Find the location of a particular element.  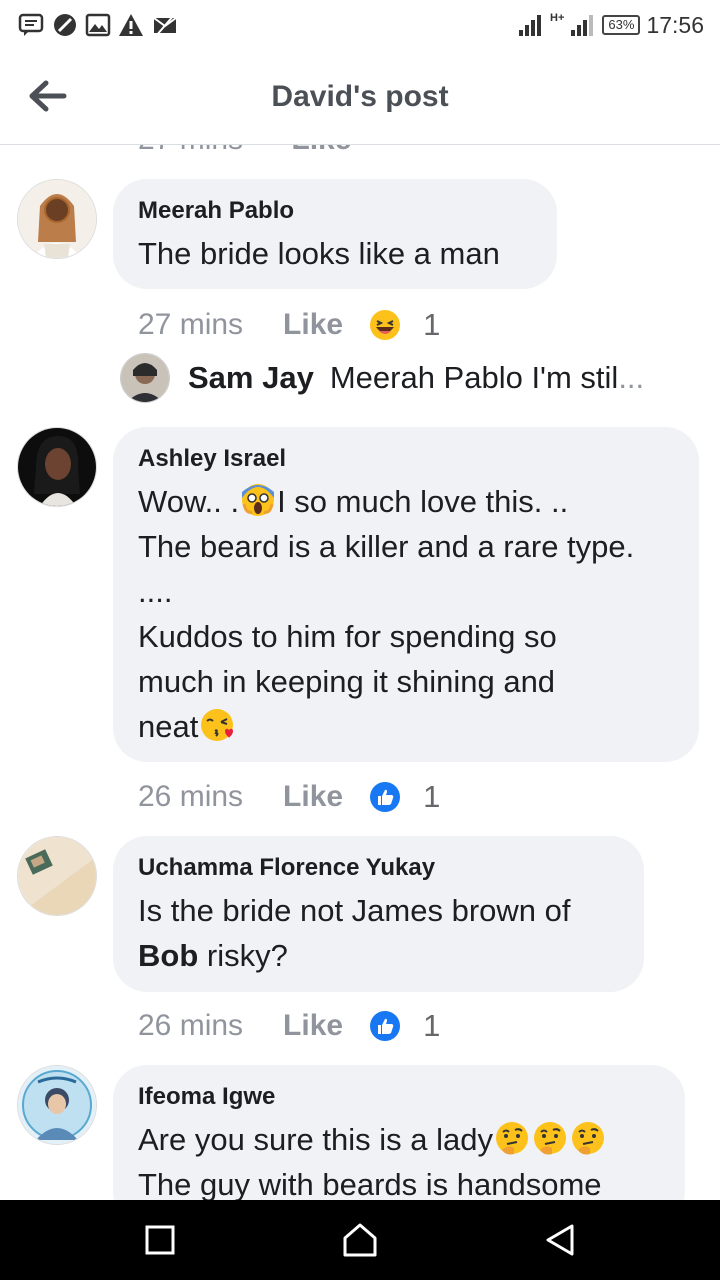

image-icon is located at coordinates (98, 25).